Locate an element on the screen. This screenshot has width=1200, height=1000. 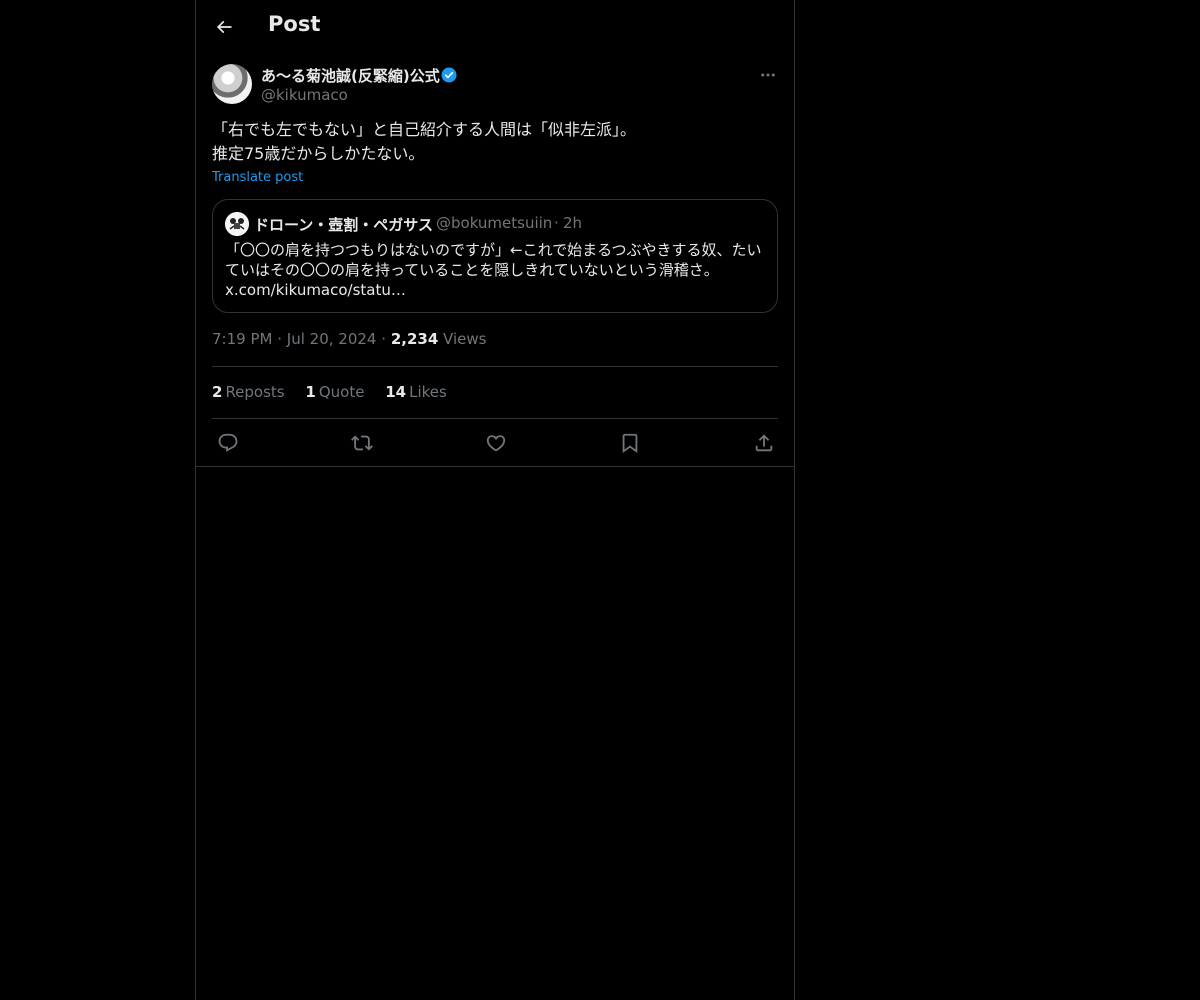
reposts-count: 2 is located at coordinates (217, 392).